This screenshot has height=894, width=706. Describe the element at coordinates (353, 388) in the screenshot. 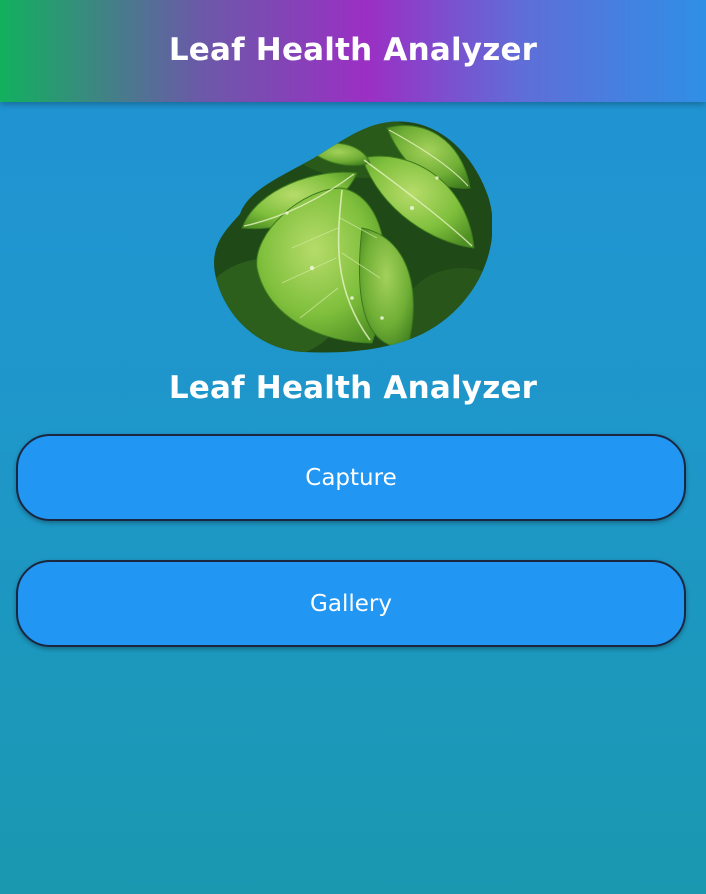

I see `page-heading: Leaf Health Analyzer` at that location.